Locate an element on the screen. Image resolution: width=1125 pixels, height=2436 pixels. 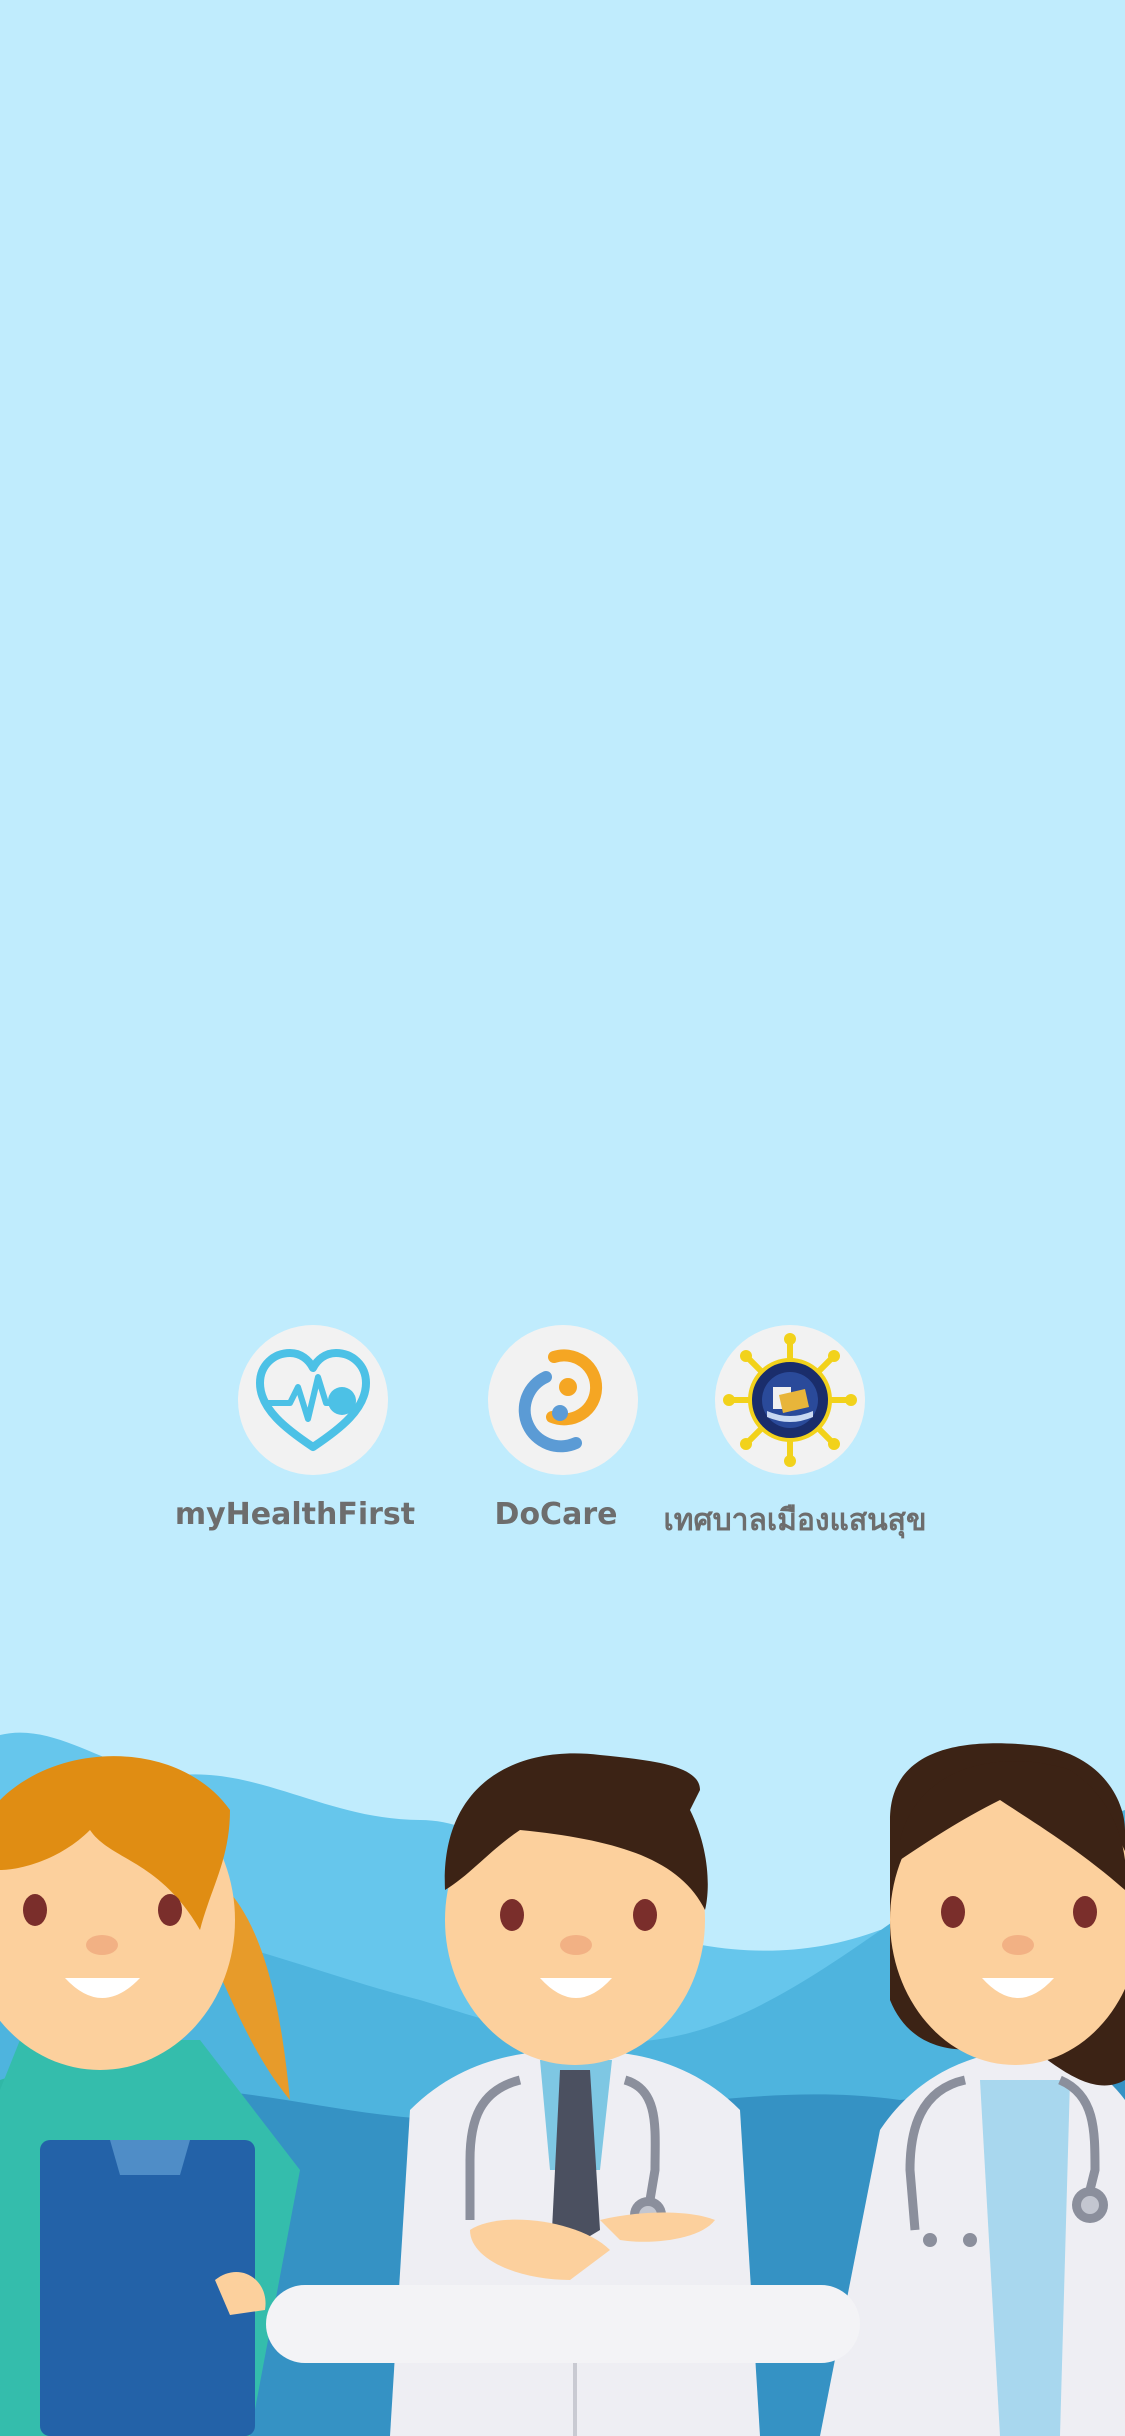
myhealthfirst-logo is located at coordinates (313, 1400).